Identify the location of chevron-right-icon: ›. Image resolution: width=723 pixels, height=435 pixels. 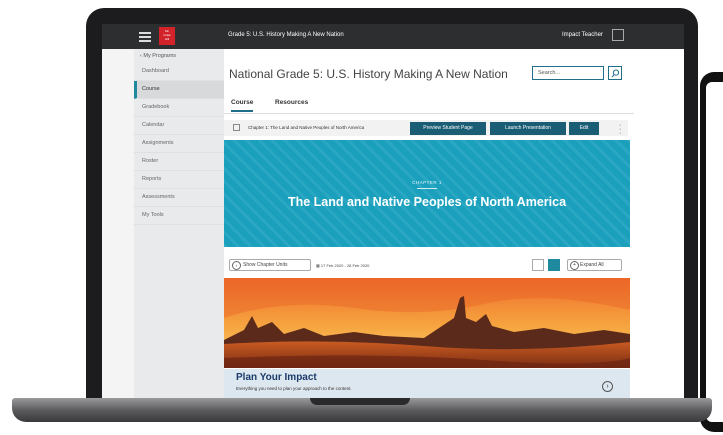
(607, 386).